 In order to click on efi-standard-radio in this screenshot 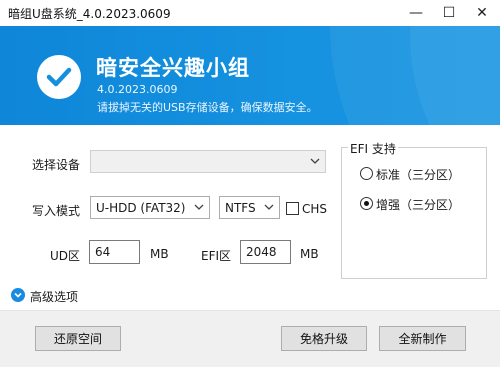, I will do `click(366, 173)`.